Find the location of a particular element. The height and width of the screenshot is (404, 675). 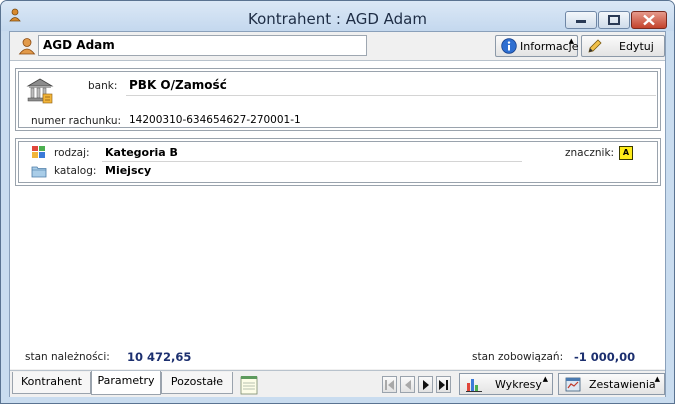

close-button is located at coordinates (649, 20).